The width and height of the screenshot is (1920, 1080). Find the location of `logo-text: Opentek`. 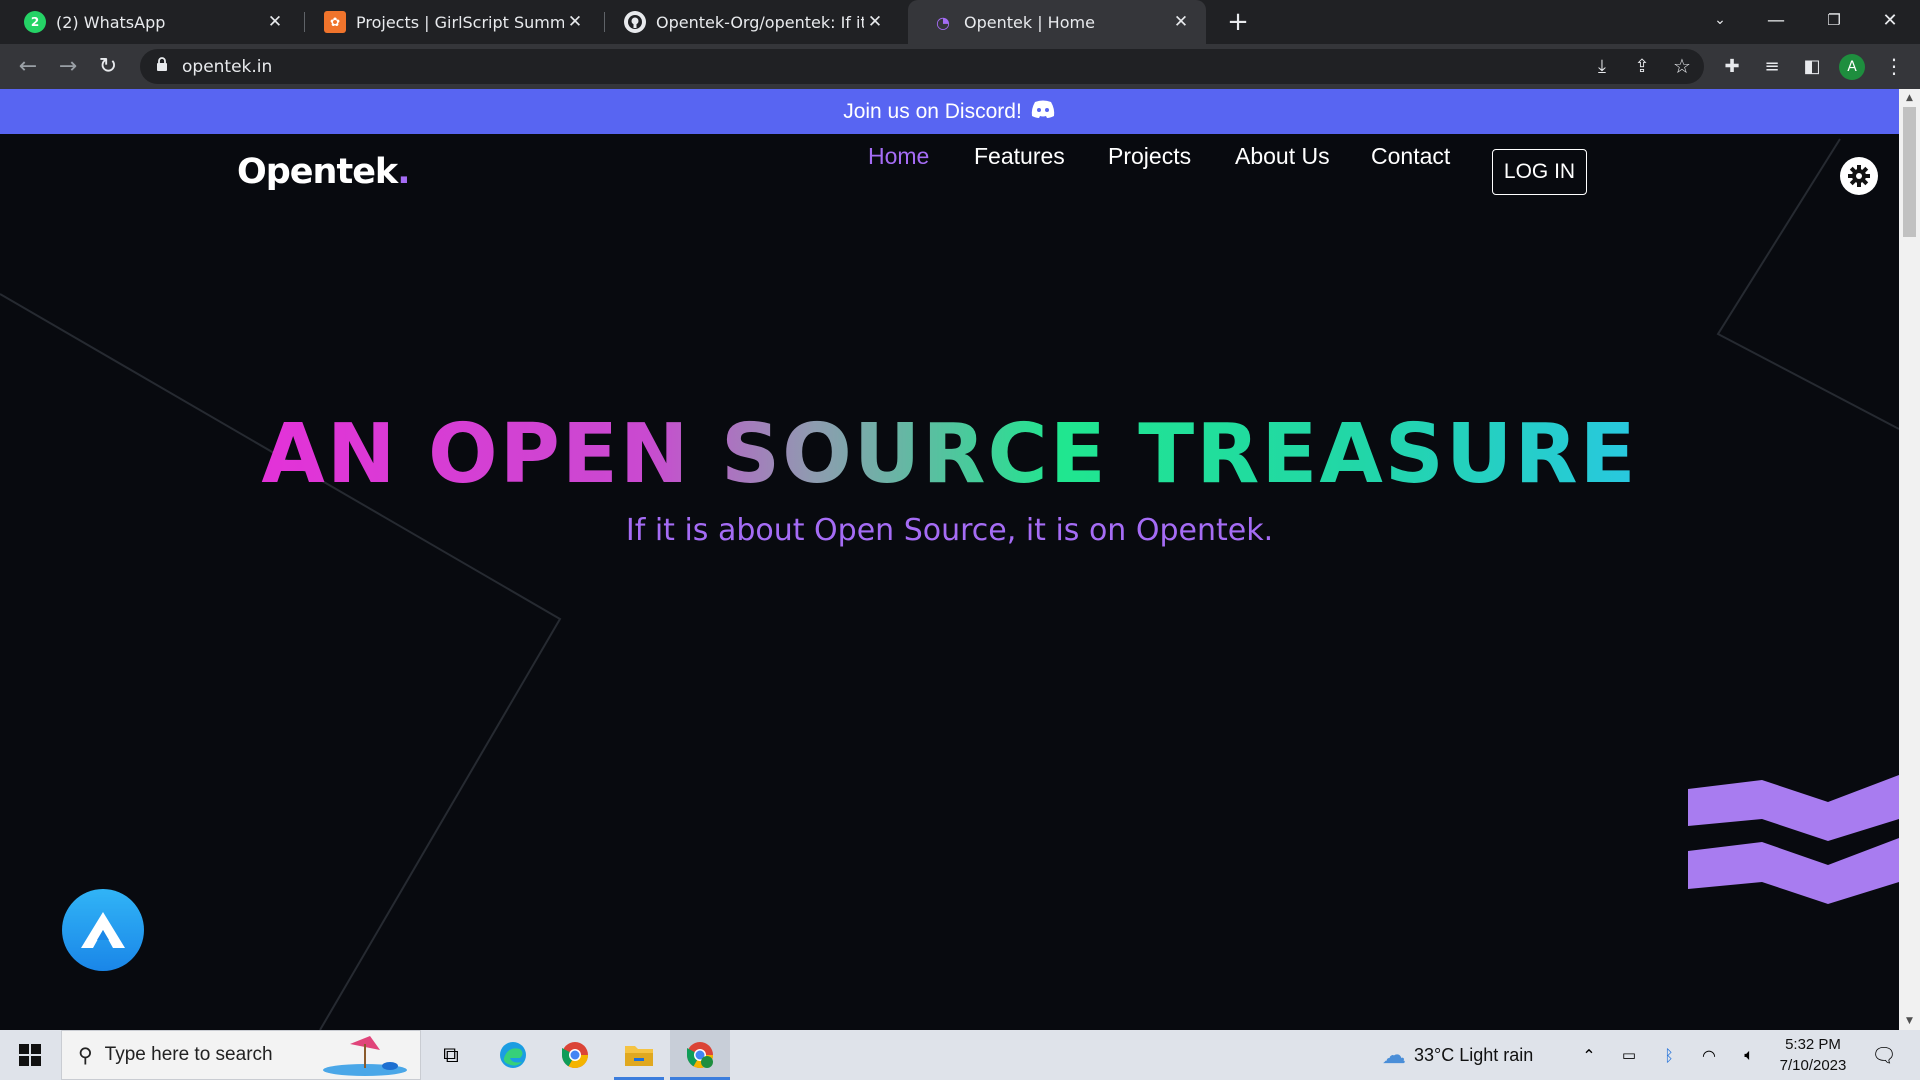

logo-text: Opentek is located at coordinates (317, 172).